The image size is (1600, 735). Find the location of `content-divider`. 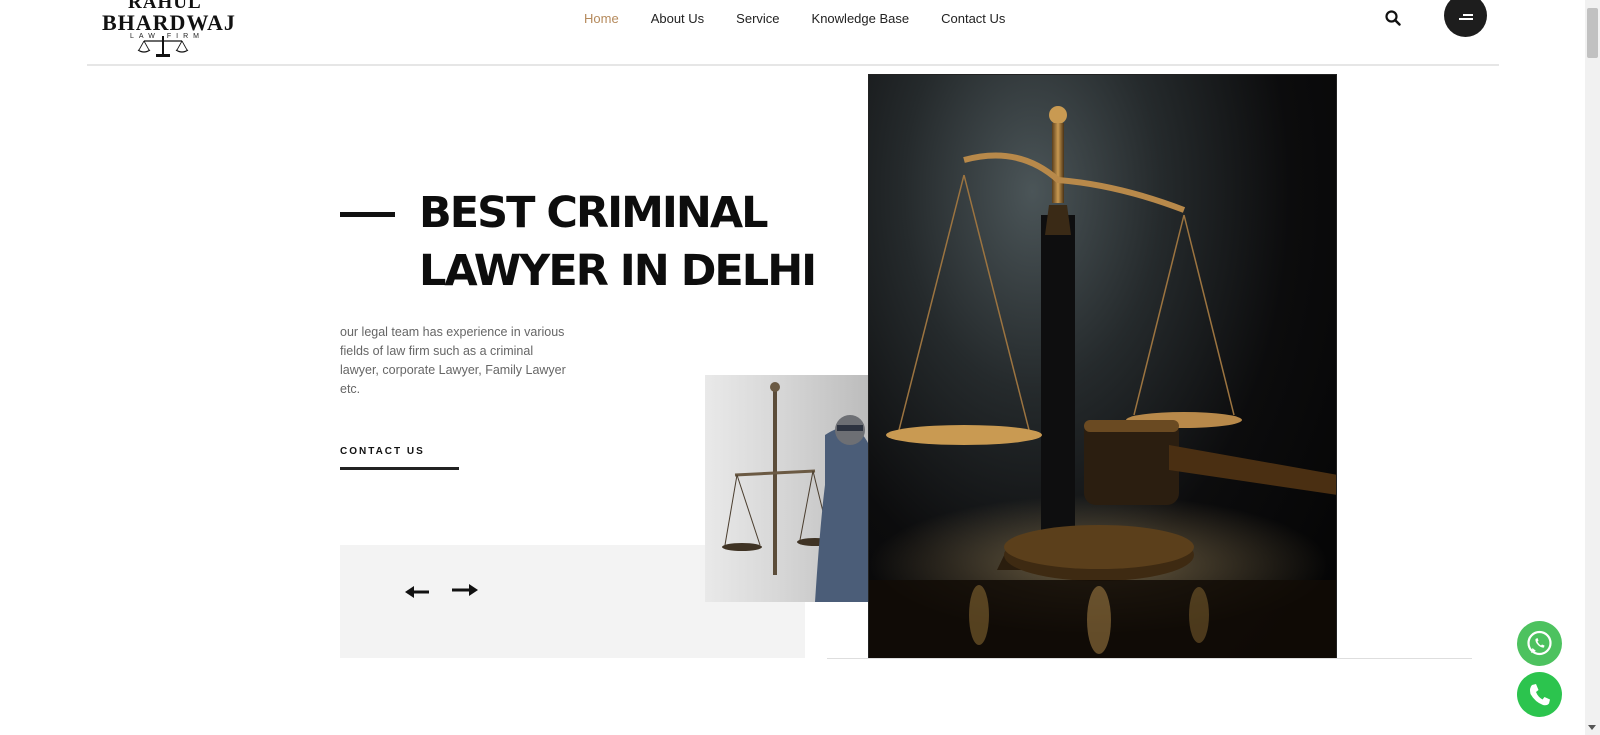

content-divider is located at coordinates (1149, 658).